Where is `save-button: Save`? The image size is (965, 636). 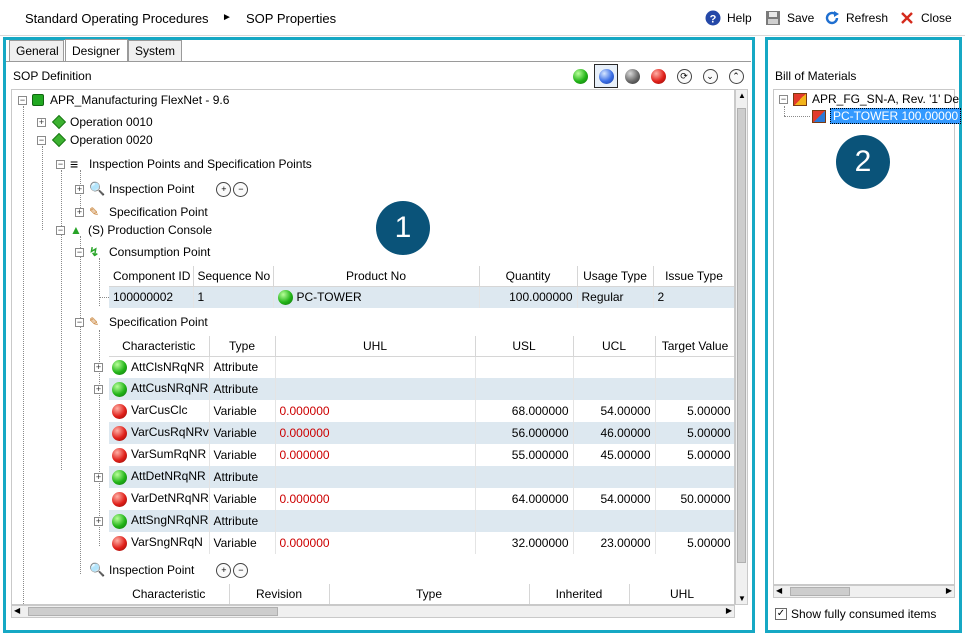
save-button: Save is located at coordinates (789, 18).